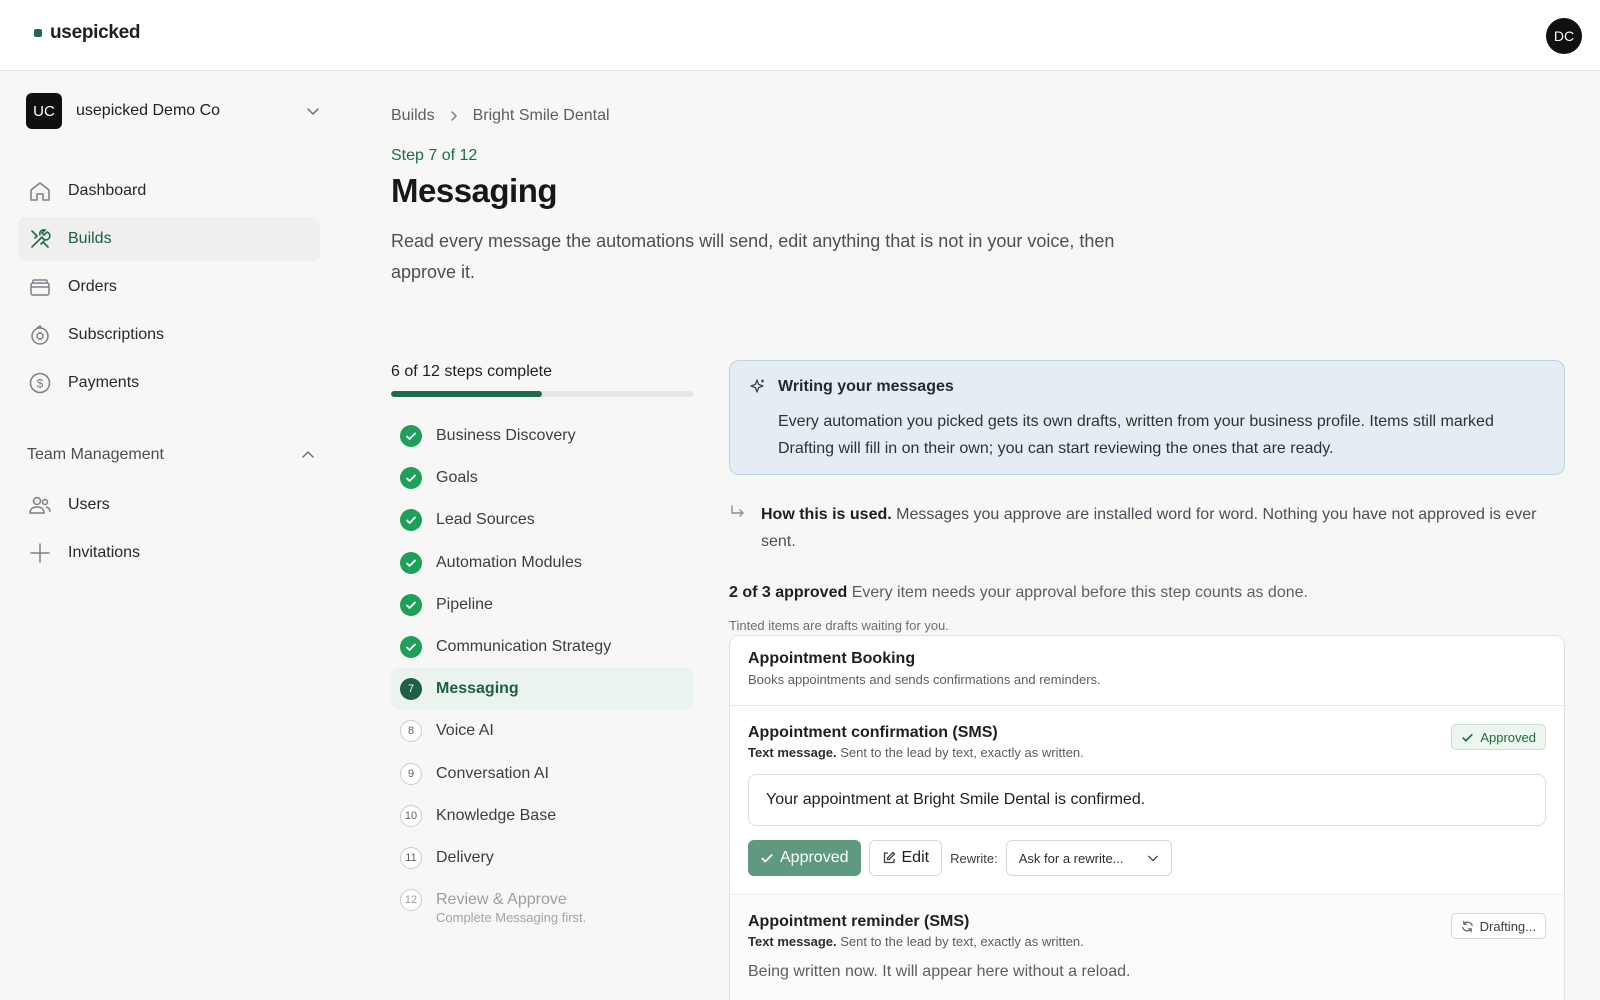  I want to click on sidebar-item-label: Invitations, so click(104, 552).